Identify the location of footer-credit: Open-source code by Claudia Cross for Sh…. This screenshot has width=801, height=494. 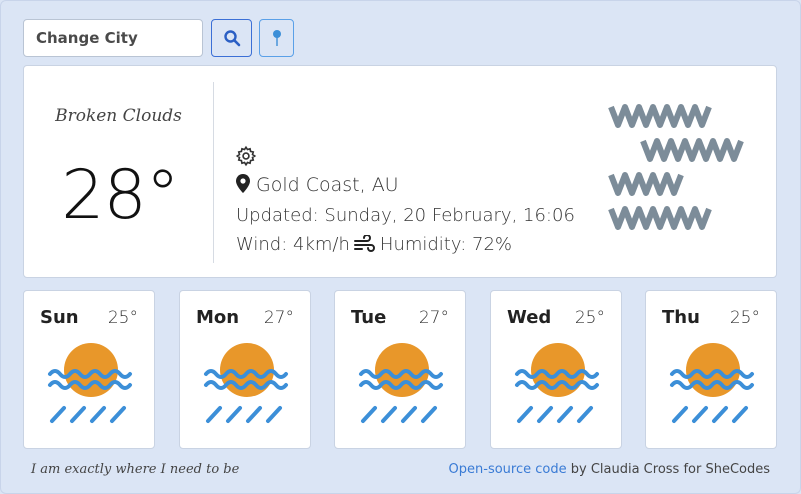
(609, 469).